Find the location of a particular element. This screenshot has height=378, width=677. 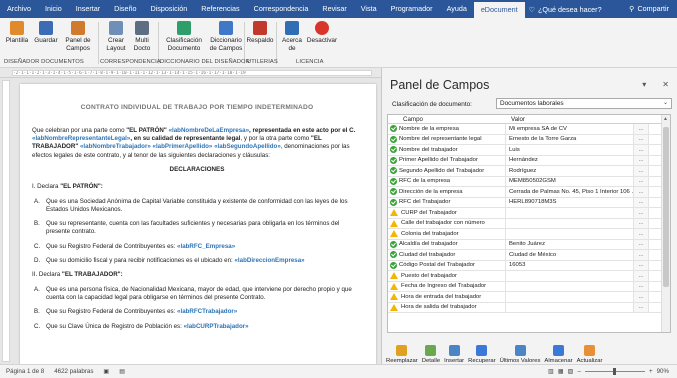

panel-tool-button: Insertar is located at coordinates (454, 350).